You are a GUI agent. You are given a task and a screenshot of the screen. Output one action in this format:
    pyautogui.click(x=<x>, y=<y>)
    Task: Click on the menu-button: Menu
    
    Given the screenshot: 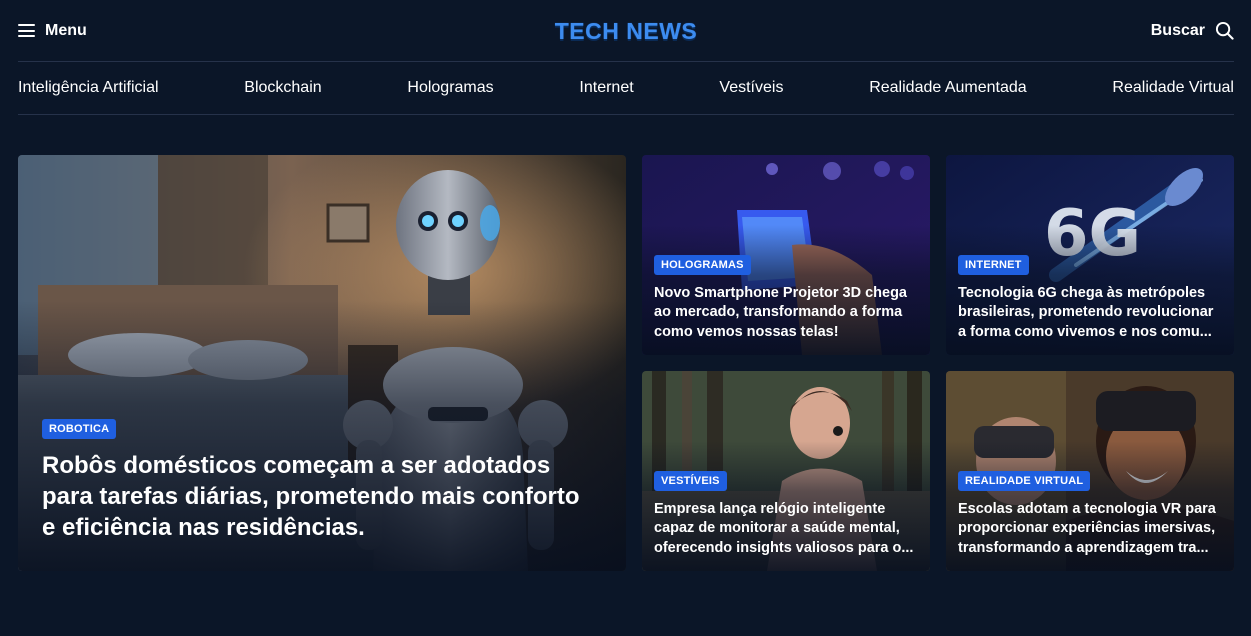 What is the action you would take?
    pyautogui.click(x=52, y=31)
    